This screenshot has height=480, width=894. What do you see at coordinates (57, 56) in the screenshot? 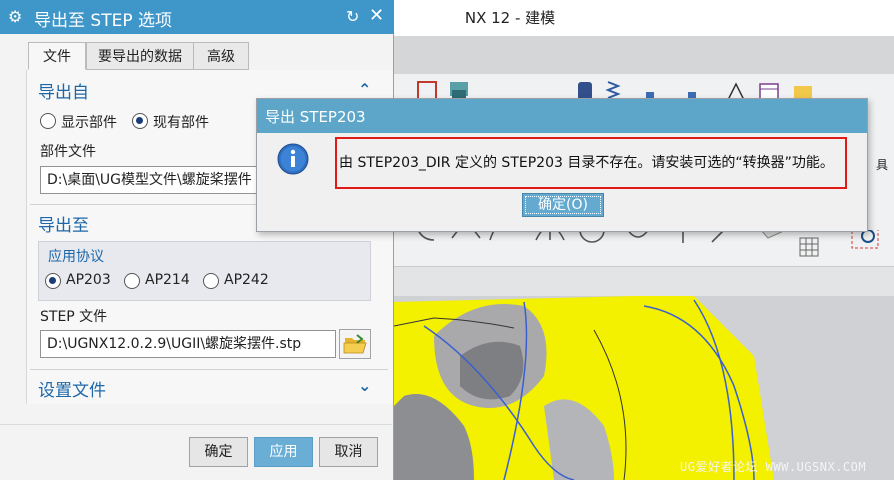
I see `tab-file: 文件` at bounding box center [57, 56].